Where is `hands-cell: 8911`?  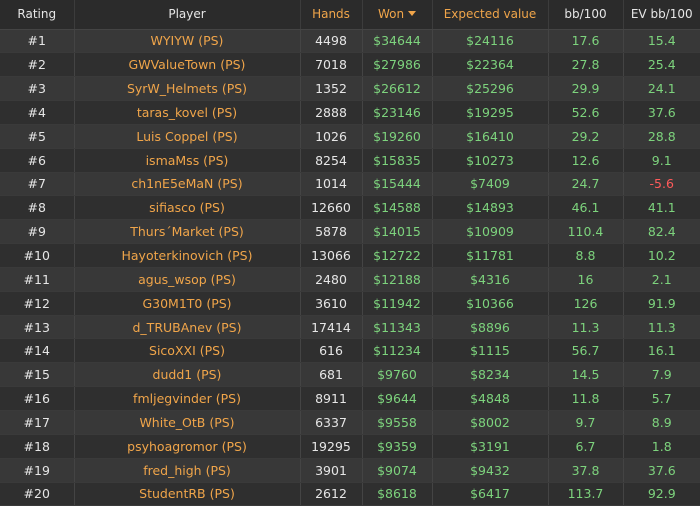
hands-cell: 8911 is located at coordinates (330, 398).